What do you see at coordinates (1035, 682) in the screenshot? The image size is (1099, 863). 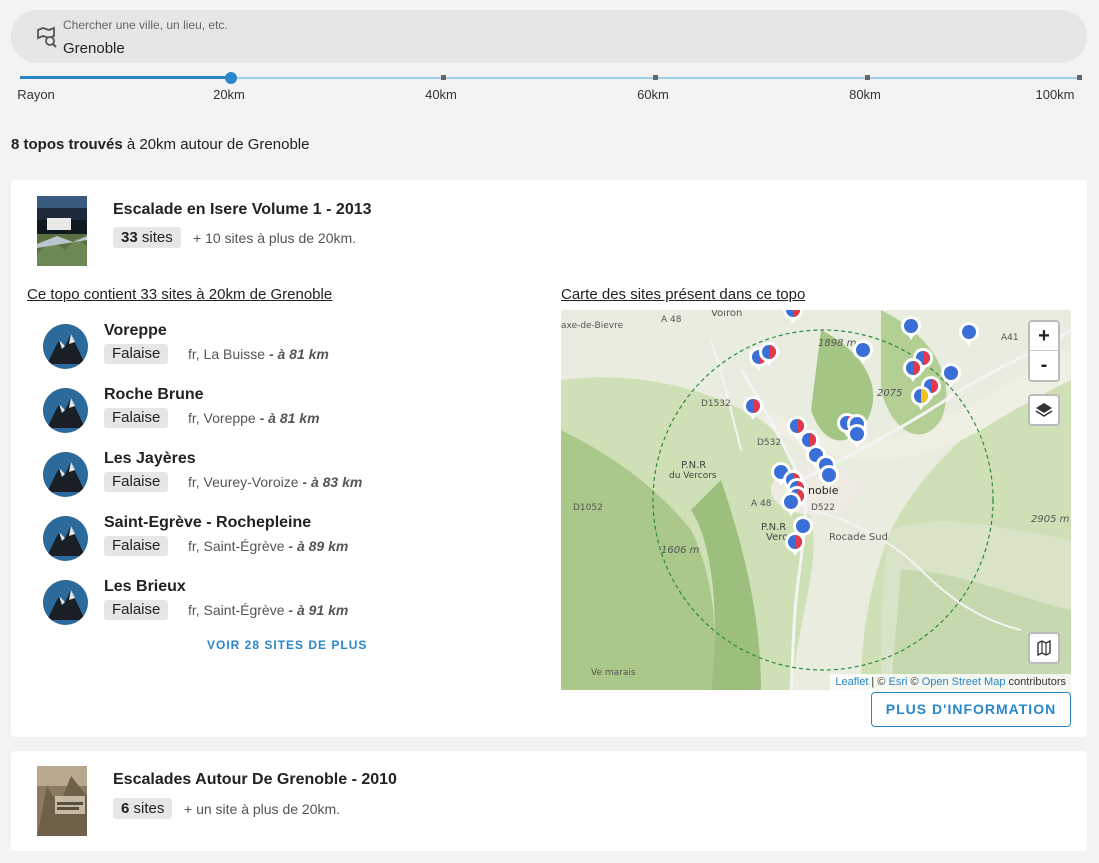 I see `attrib-tail: contributors` at bounding box center [1035, 682].